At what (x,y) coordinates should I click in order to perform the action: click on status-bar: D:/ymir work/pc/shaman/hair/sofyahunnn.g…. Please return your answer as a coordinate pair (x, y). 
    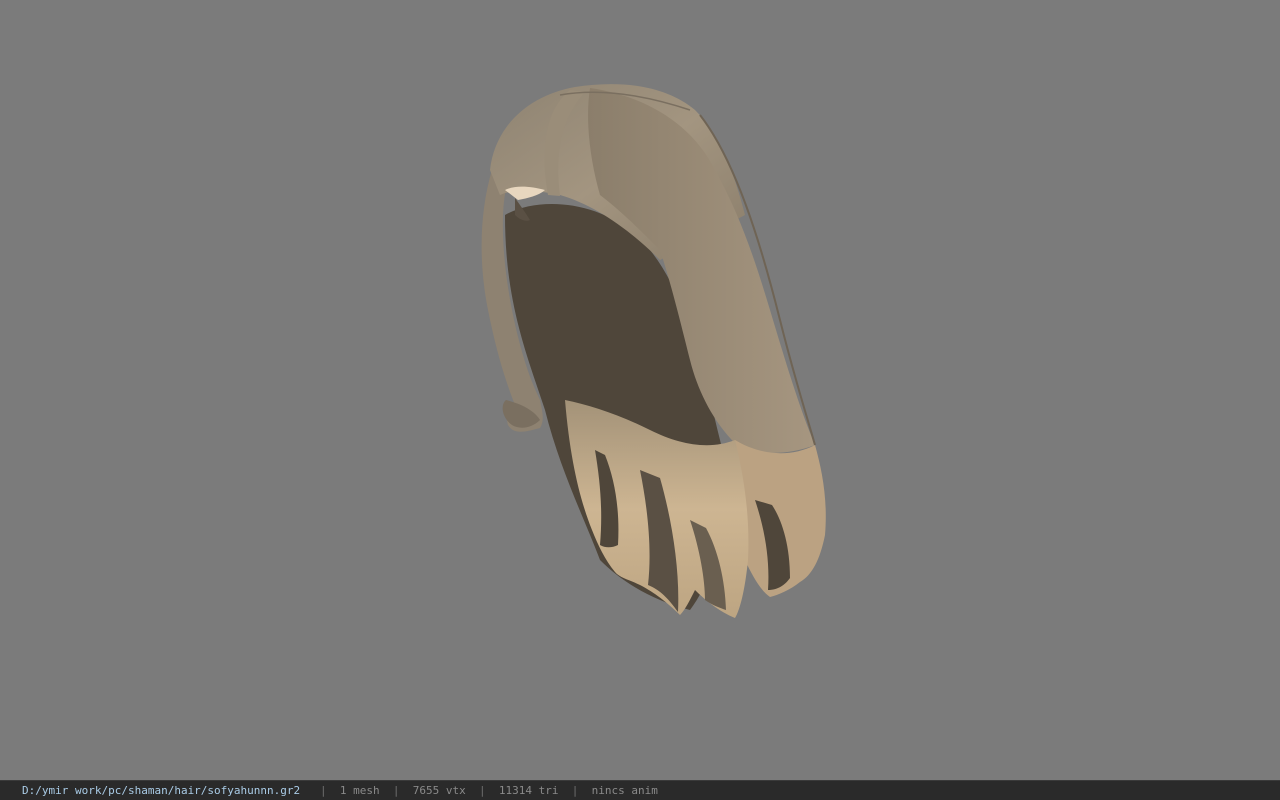
    Looking at the image, I should click on (640, 790).